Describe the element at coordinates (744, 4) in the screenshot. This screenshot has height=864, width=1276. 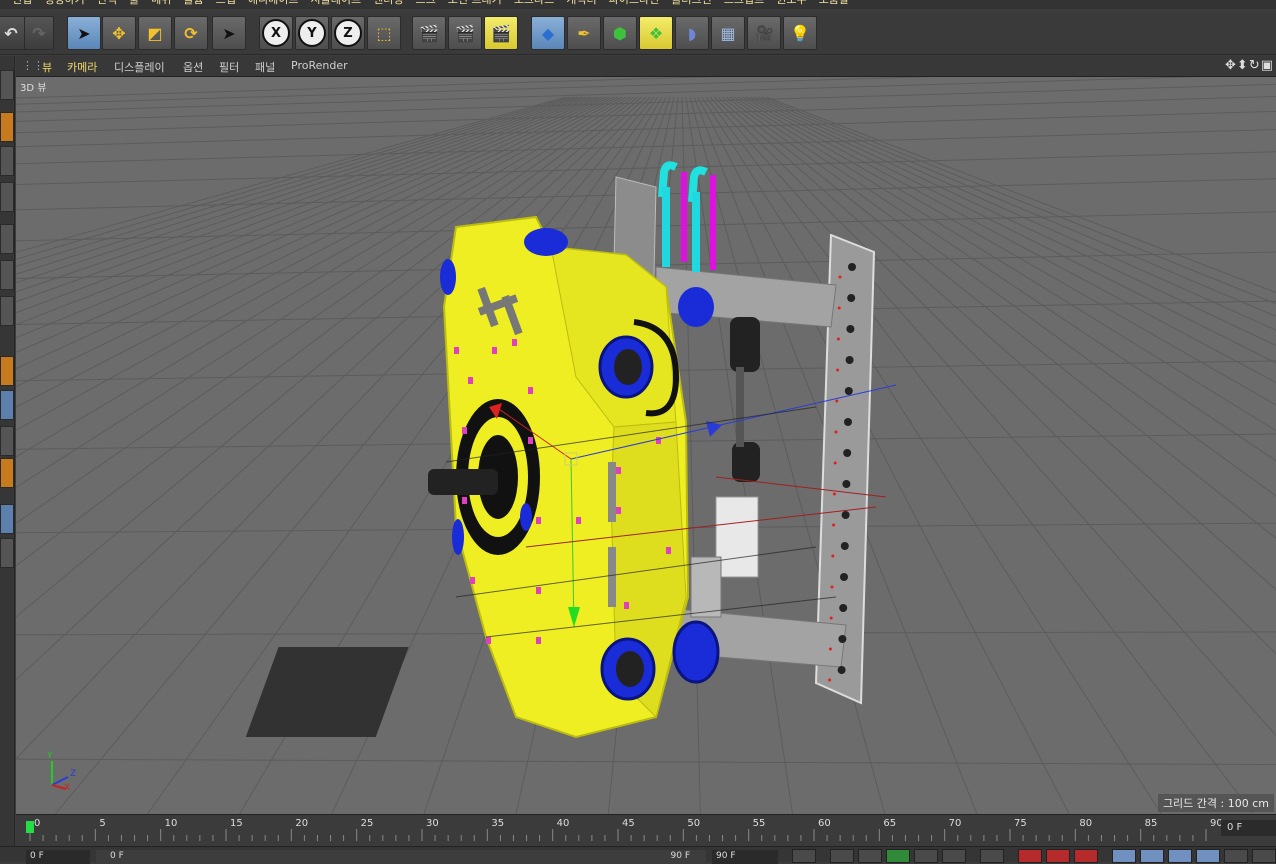
I see `menu-item: 스크립트` at that location.